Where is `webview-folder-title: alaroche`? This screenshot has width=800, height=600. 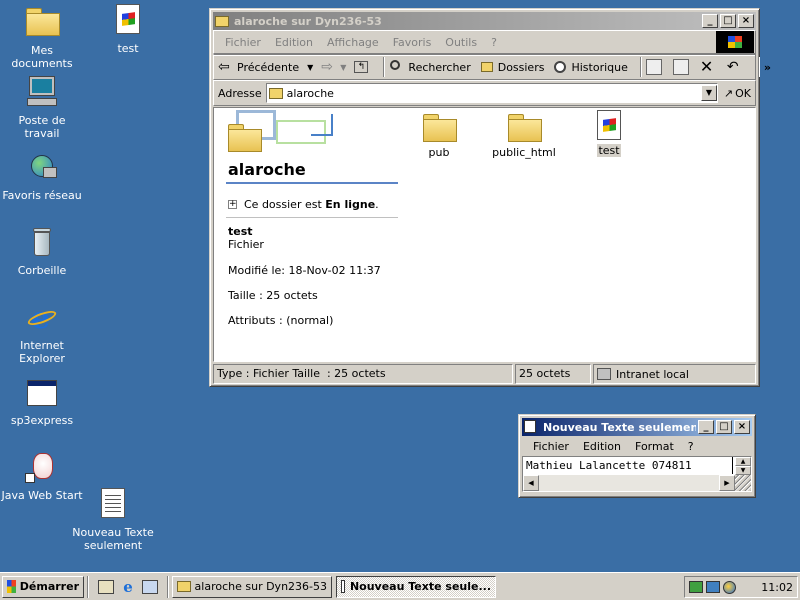
webview-folder-title: alaroche is located at coordinates (267, 169).